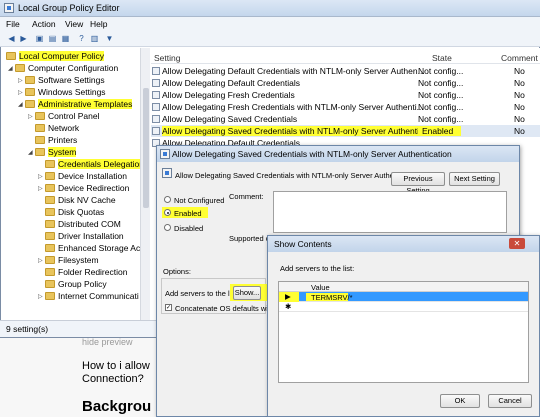 The height and width of the screenshot is (417, 540). Describe the element at coordinates (20, 68) in the screenshot. I see `computer-icon` at that location.